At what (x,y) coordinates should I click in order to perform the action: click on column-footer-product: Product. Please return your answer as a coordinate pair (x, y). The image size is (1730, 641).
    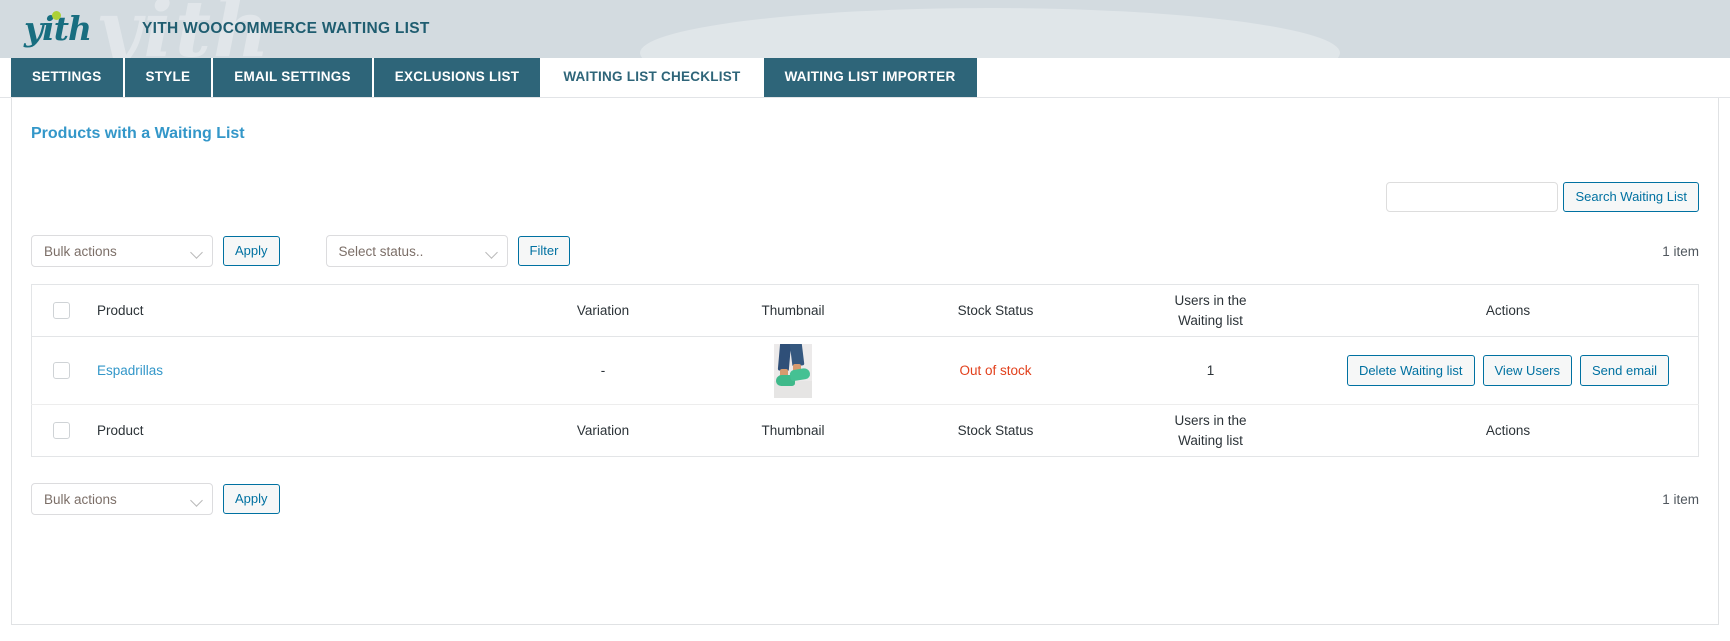
    Looking at the image, I should click on (302, 430).